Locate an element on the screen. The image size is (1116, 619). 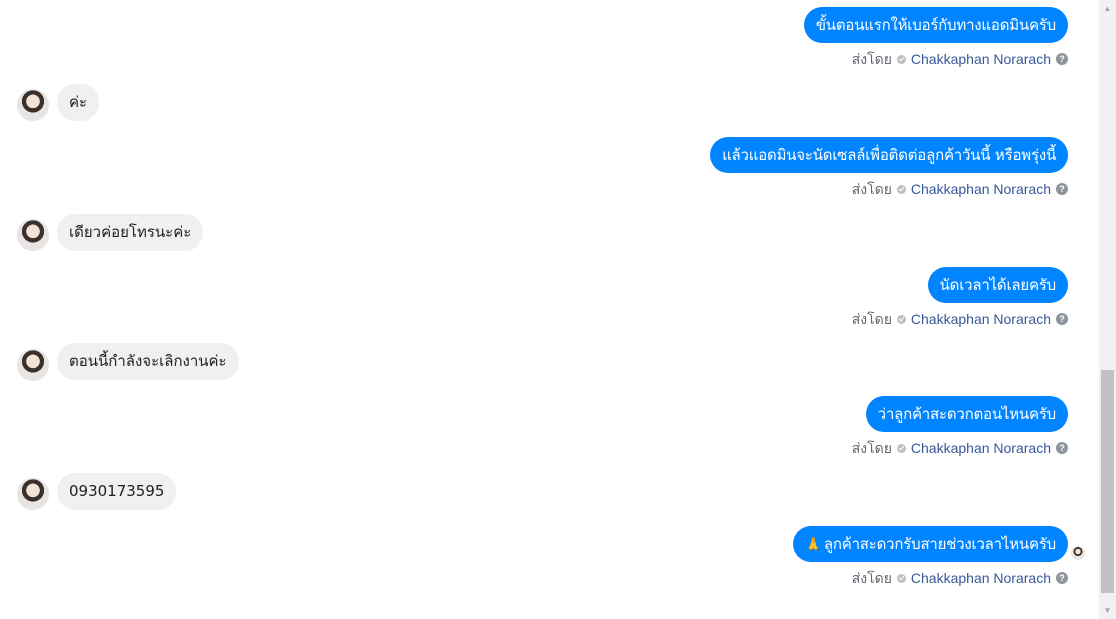
message-text: ลูกค้าสะดวกรับสายช่วงเวลาไหนครับ is located at coordinates (939, 544).